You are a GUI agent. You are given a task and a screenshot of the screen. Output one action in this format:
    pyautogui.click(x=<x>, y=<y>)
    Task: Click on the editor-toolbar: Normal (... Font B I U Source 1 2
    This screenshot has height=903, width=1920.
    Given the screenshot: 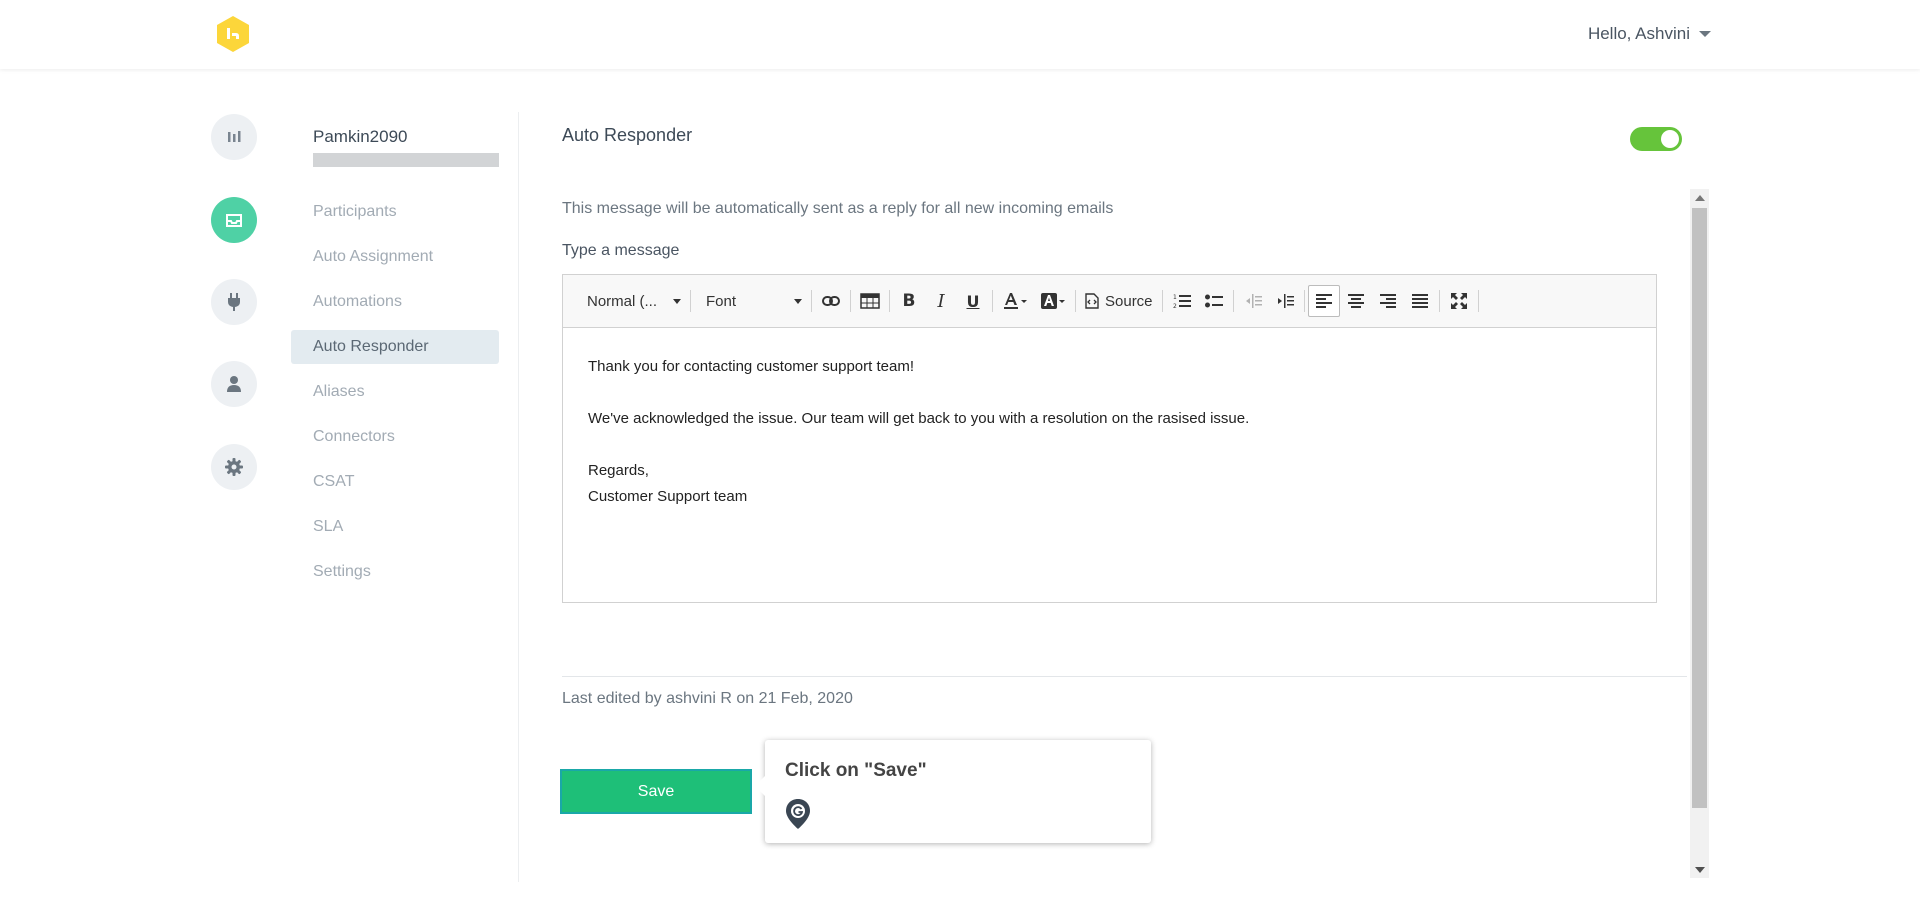 What is the action you would take?
    pyautogui.click(x=1109, y=301)
    